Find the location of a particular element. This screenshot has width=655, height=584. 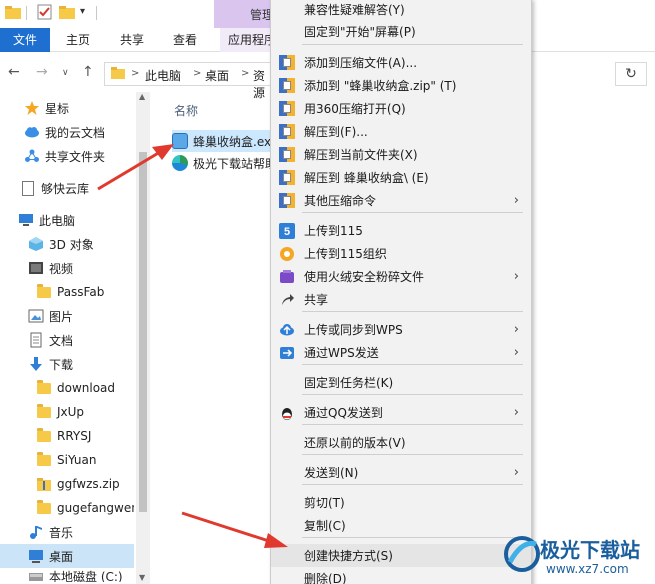

logo-icon is located at coordinates (522, 554).